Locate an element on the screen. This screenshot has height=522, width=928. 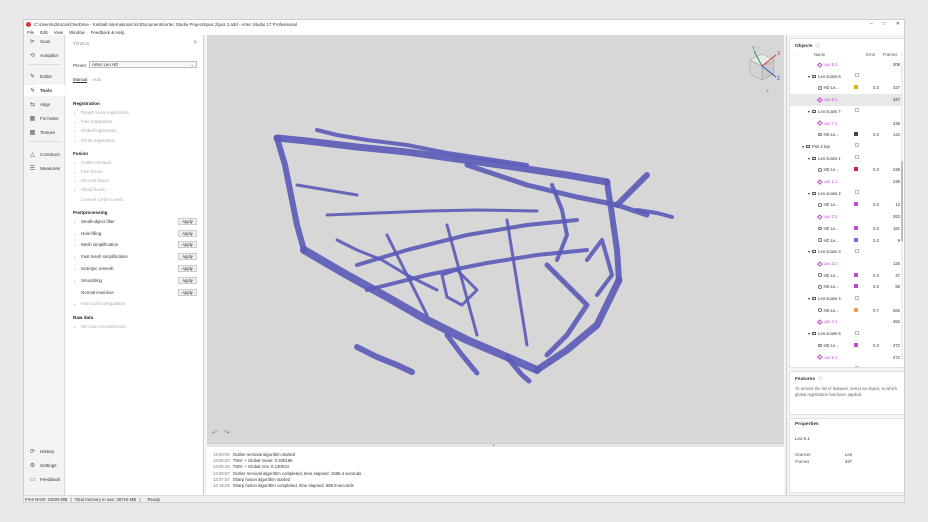
tree-folder-row: ▾ Leo scans 7 is located at coordinates (846, 112).